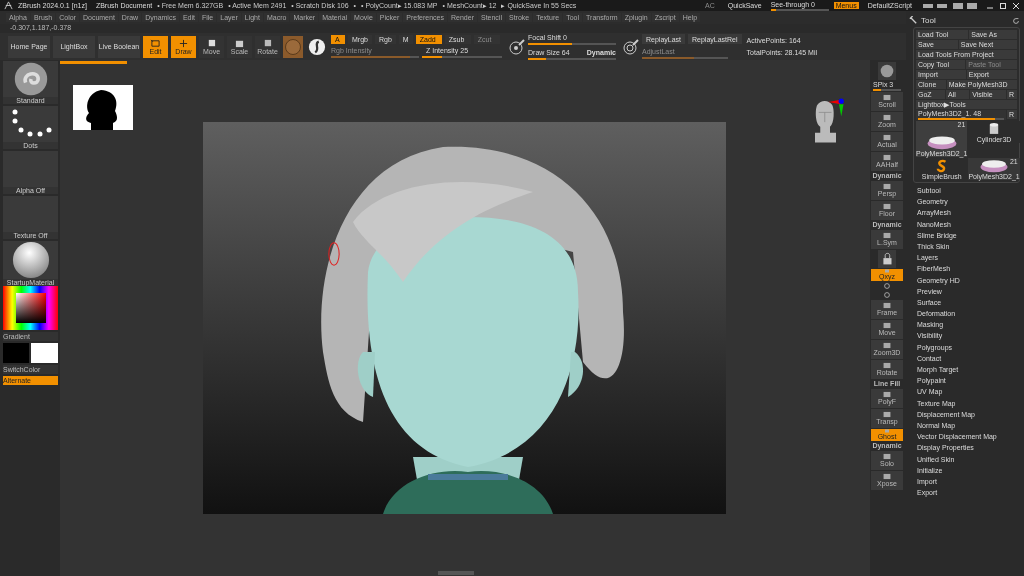 The height and width of the screenshot is (576, 1024). Describe the element at coordinates (799, 9) in the screenshot. I see `see-through-slider` at that location.